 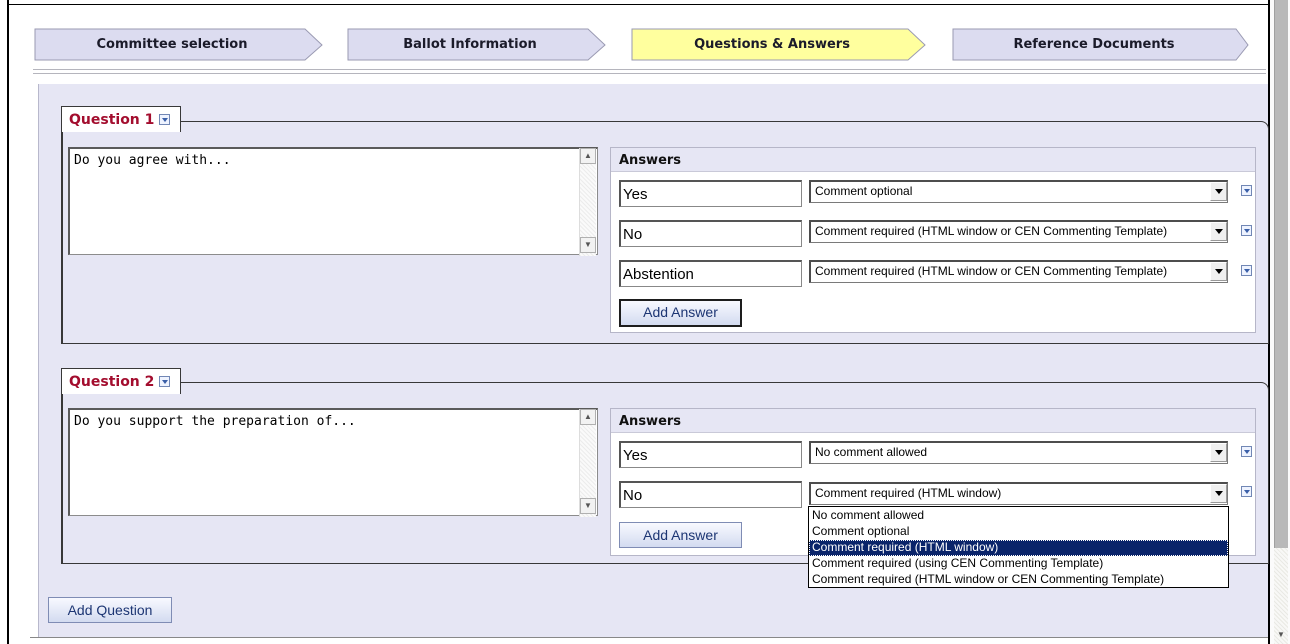 What do you see at coordinates (1094, 44) in the screenshot?
I see `step-label: Reference Documents` at bounding box center [1094, 44].